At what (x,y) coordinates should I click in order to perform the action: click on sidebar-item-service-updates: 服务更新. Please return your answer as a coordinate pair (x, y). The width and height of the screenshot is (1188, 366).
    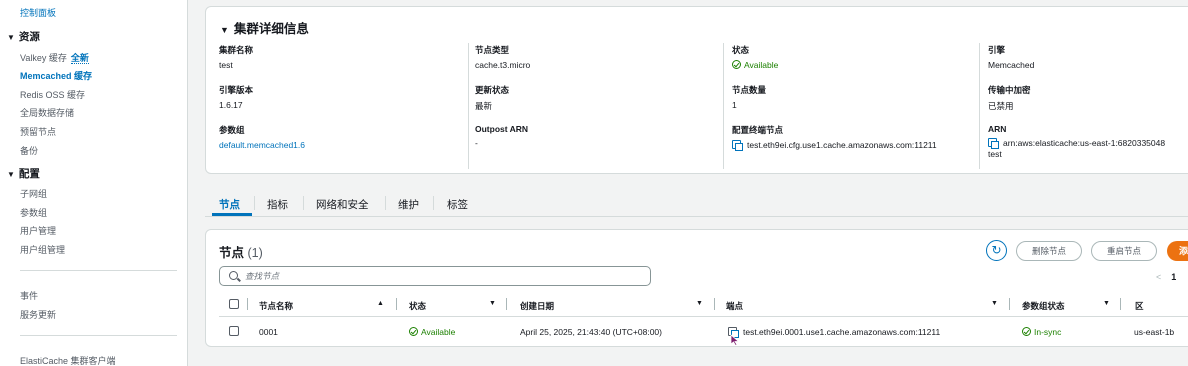
    Looking at the image, I should click on (38, 314).